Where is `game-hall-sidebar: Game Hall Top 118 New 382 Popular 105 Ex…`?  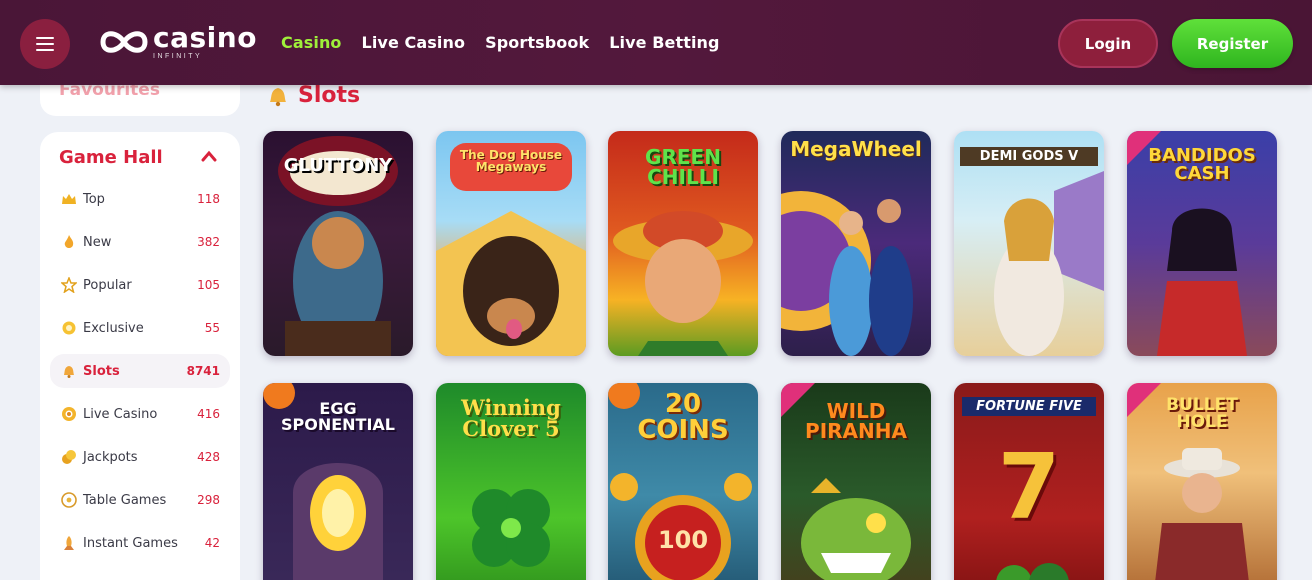 game-hall-sidebar: Game Hall Top 118 New 382 Popular 105 Ex… is located at coordinates (140, 356).